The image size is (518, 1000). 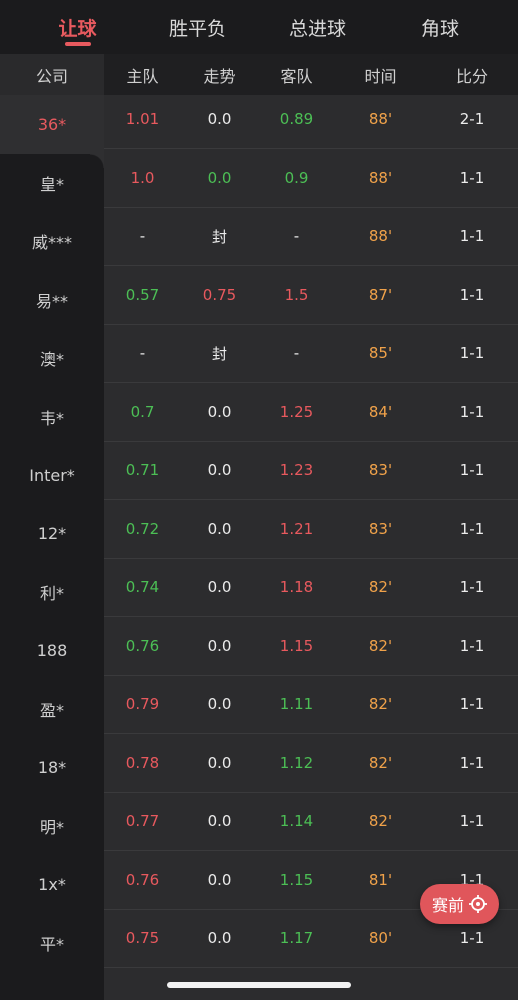 I want to click on table-row: 1.01 0.0 0.89 88' 2-1, so click(x=311, y=120).